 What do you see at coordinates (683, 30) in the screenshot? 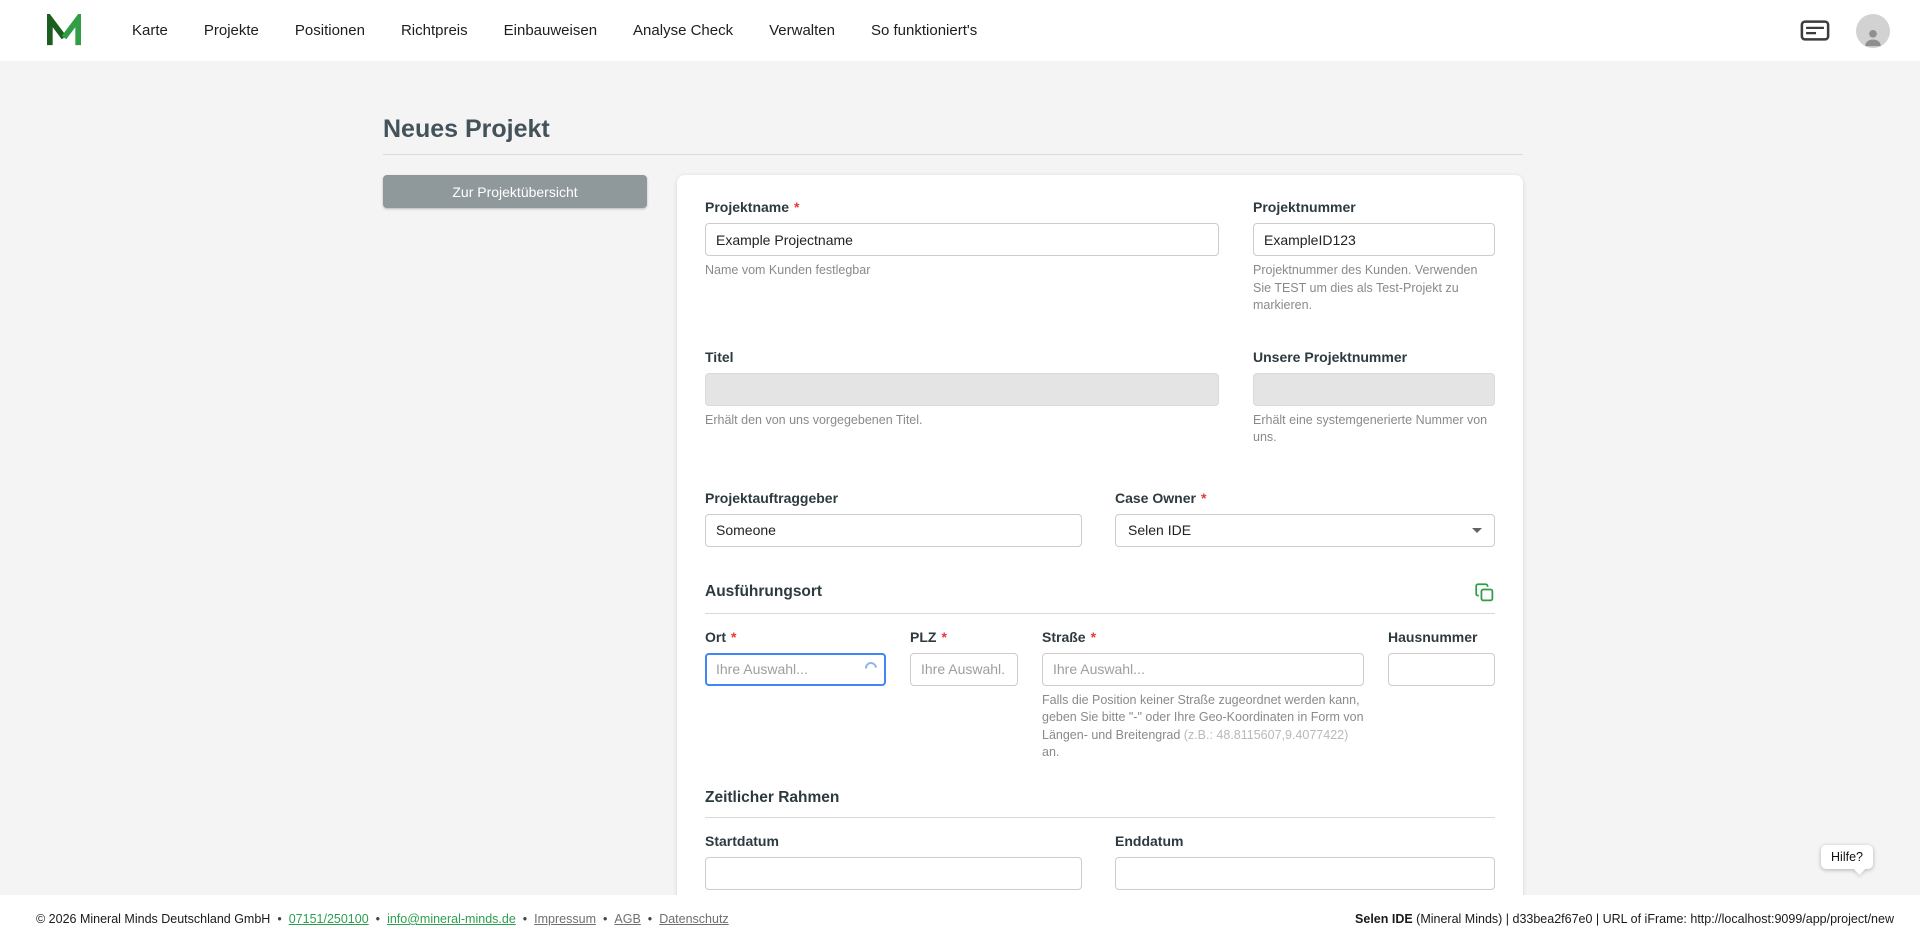
I see `nav-item-analyse-check: Analyse Check` at bounding box center [683, 30].